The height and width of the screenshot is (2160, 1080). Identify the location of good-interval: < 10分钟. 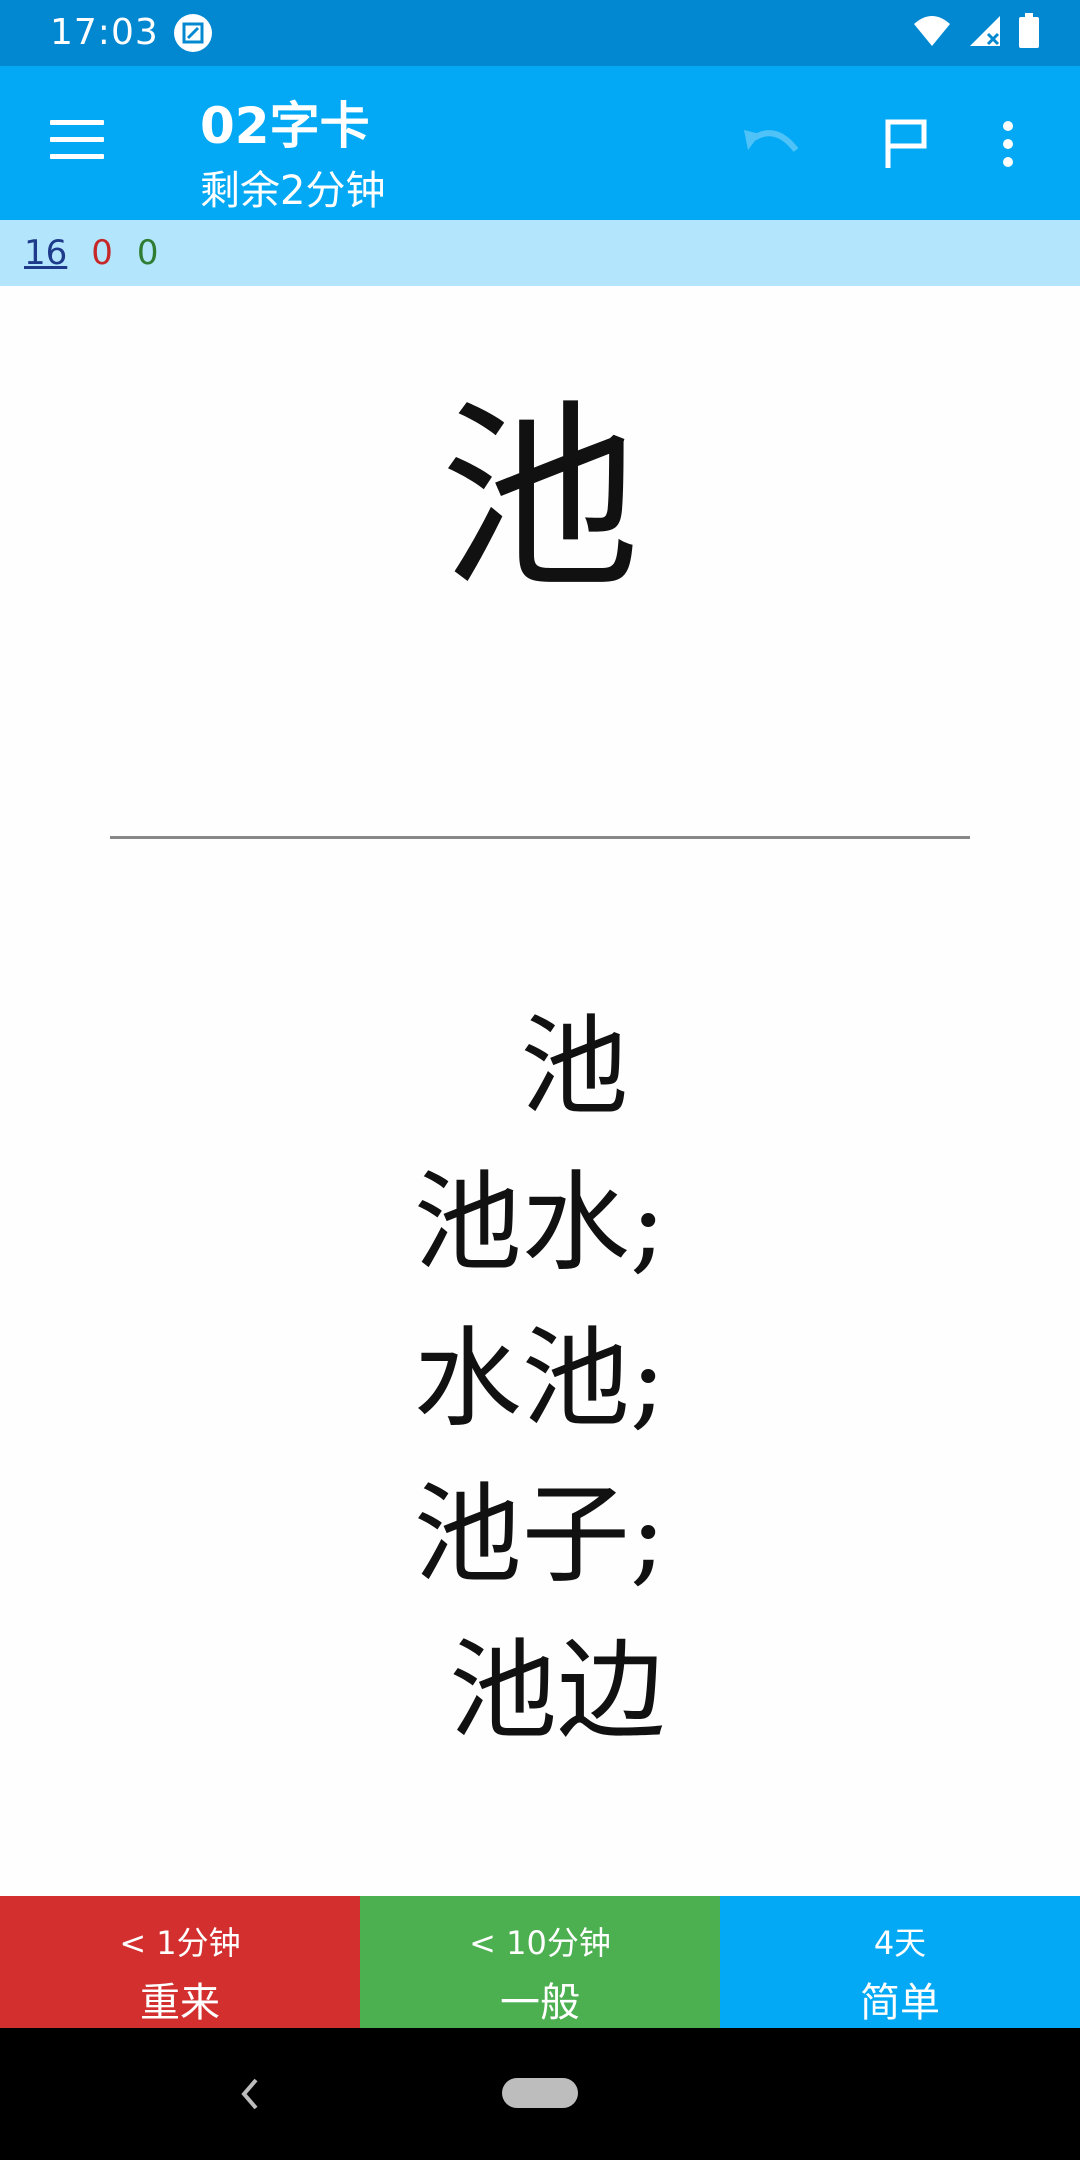
(540, 1943).